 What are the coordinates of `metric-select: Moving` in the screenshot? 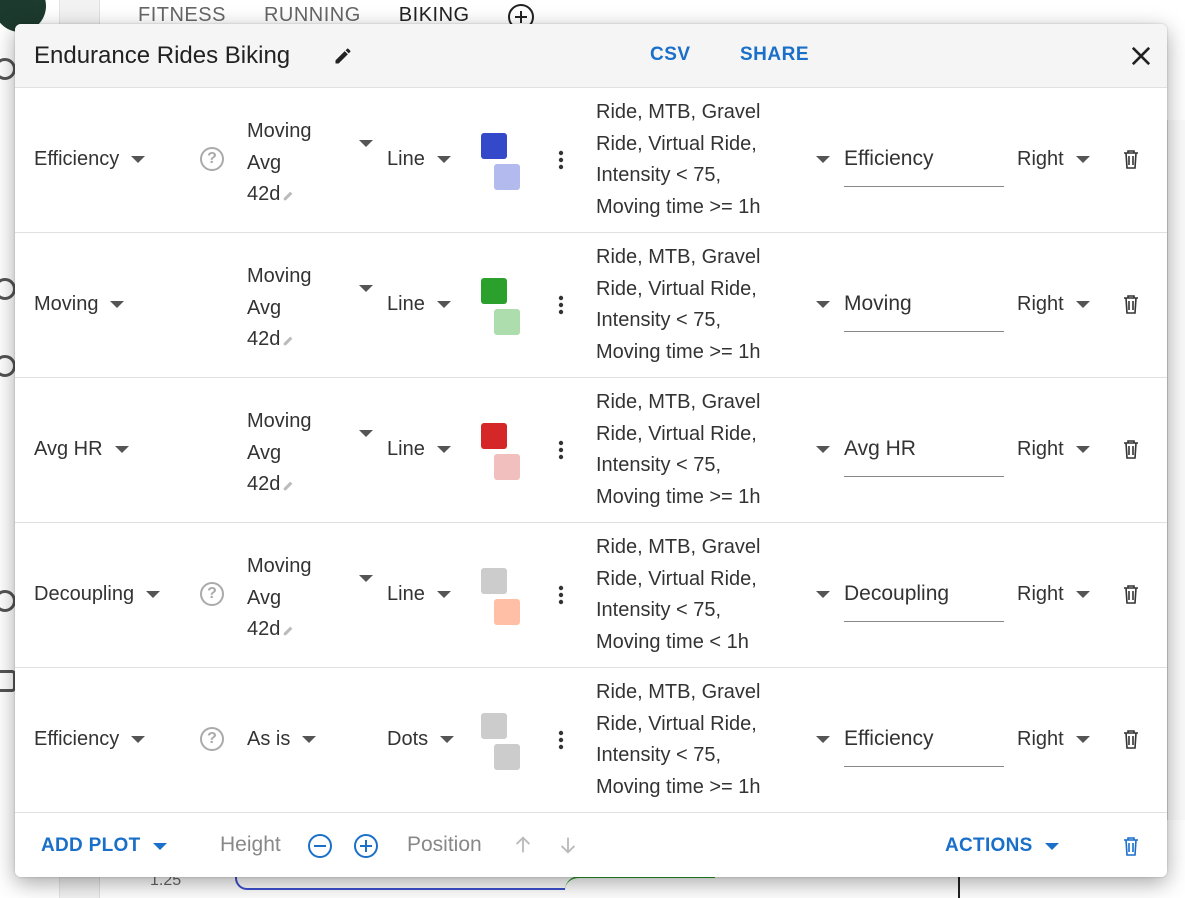 It's located at (79, 304).